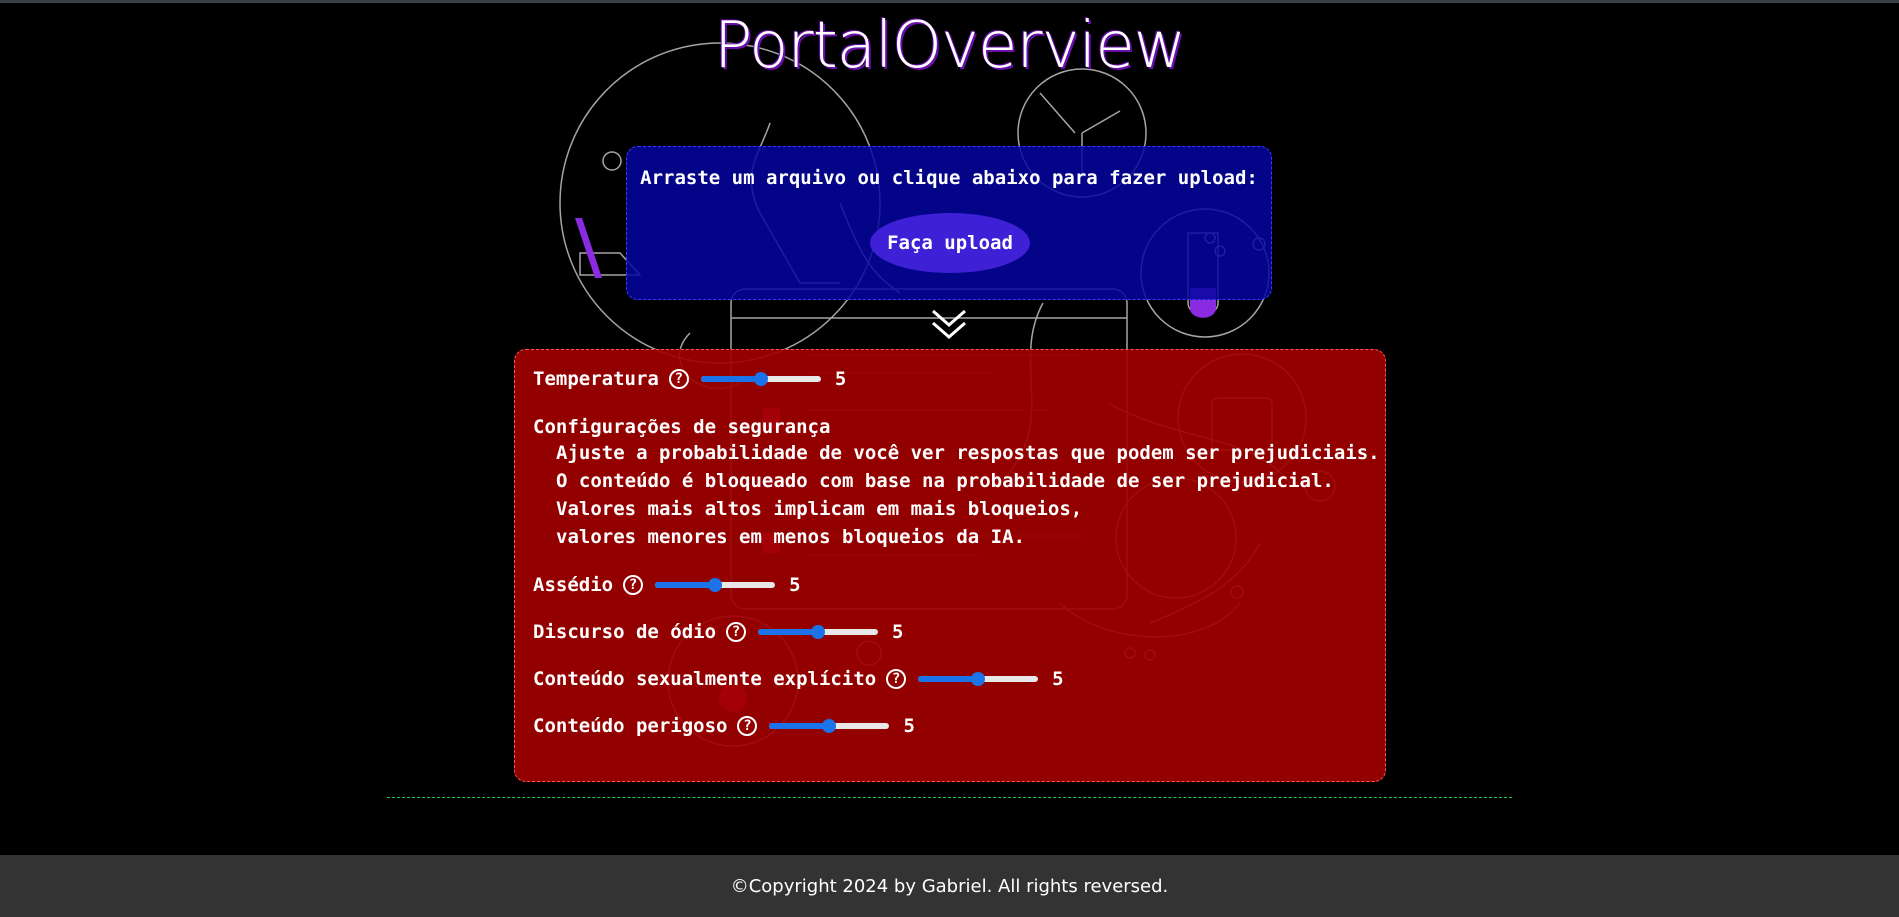 Image resolution: width=1899 pixels, height=917 pixels. Describe the element at coordinates (596, 379) in the screenshot. I see `temperature-label: Temperatura` at that location.